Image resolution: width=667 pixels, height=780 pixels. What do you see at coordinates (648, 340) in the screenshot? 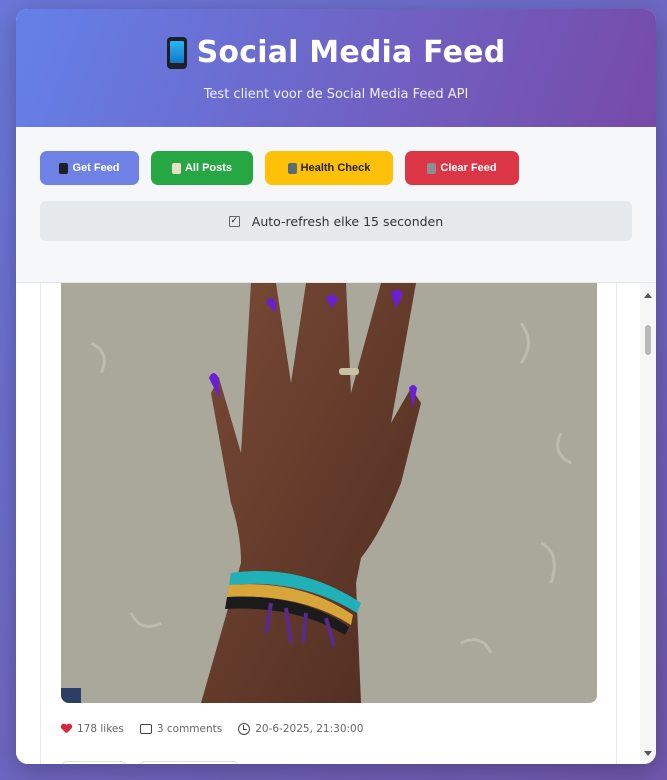
I see `scrollbar-thumb` at bounding box center [648, 340].